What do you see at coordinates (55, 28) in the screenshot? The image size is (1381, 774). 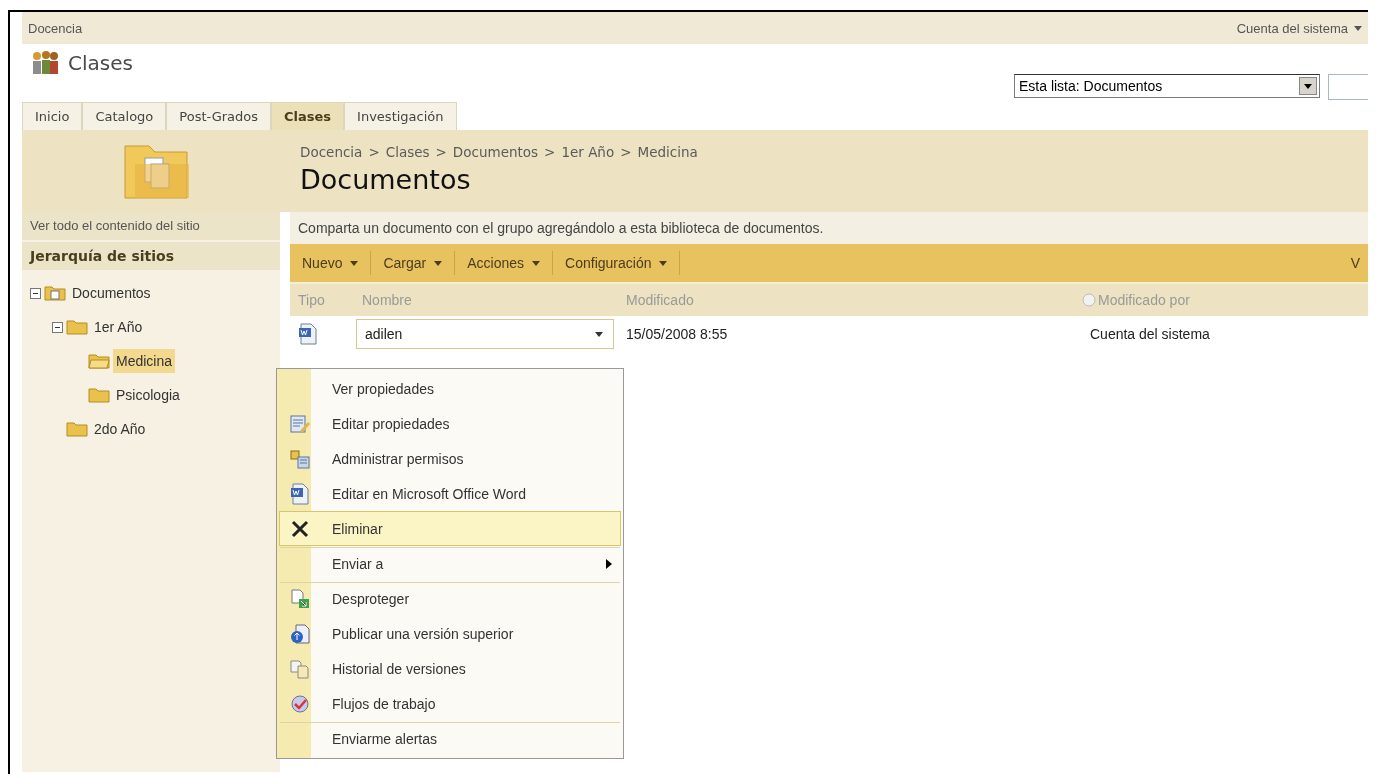 I see `site-link: Docencia` at bounding box center [55, 28].